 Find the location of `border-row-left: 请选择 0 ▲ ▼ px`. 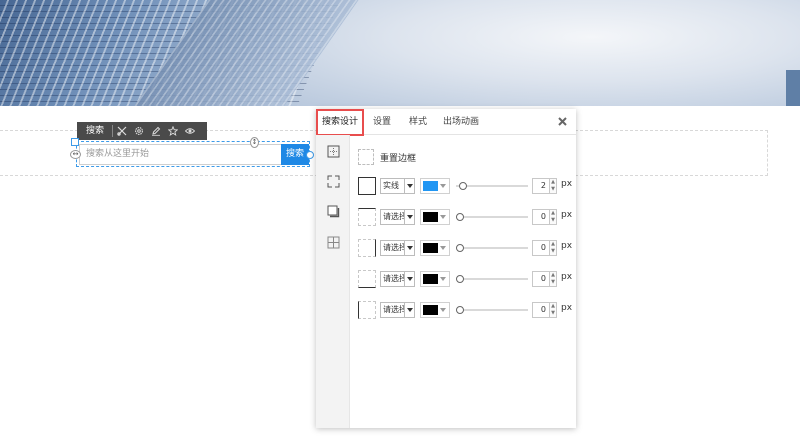

border-row-left: 请选择 0 ▲ ▼ px is located at coordinates (466, 310).